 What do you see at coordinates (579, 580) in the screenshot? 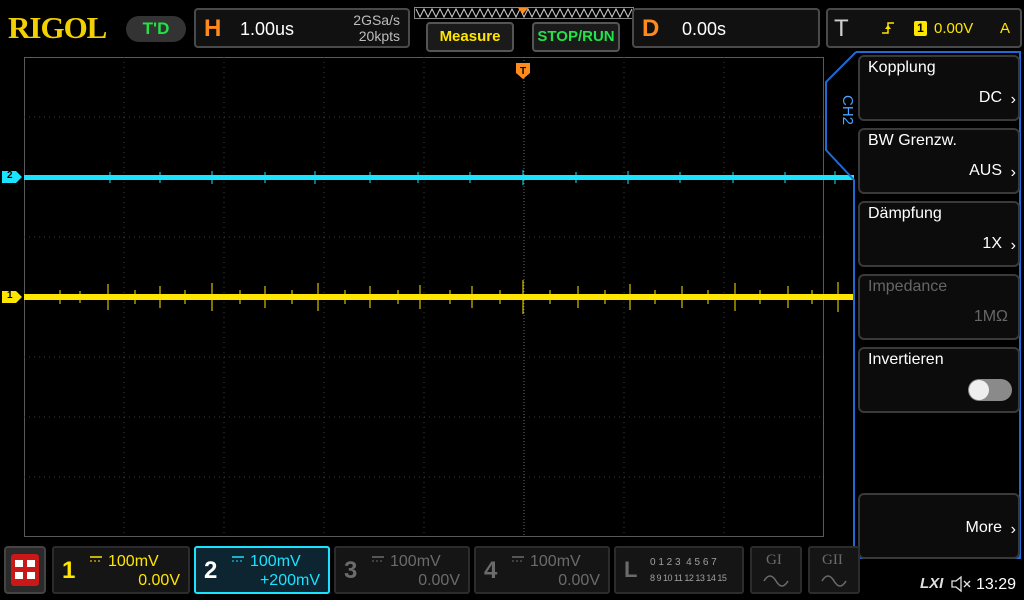
I see `channel4-offset: 0.00V` at bounding box center [579, 580].